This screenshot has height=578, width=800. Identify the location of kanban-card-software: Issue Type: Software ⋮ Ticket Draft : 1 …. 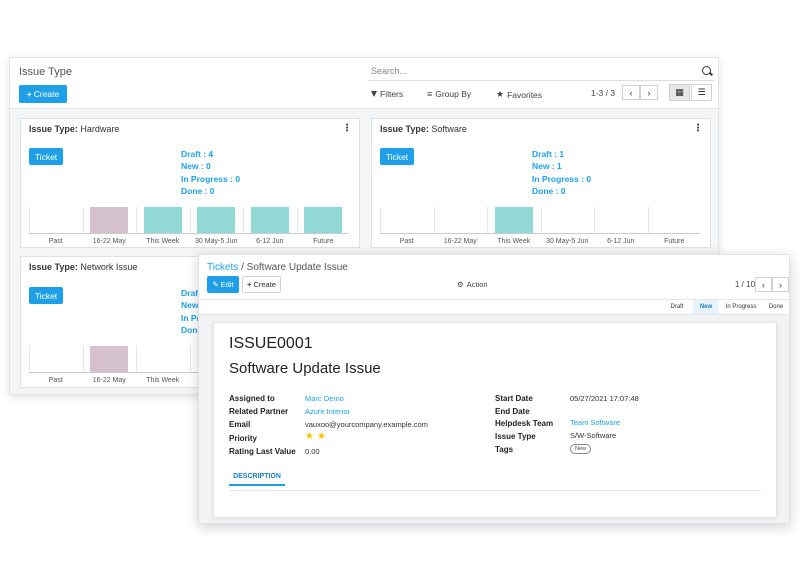
(541, 183).